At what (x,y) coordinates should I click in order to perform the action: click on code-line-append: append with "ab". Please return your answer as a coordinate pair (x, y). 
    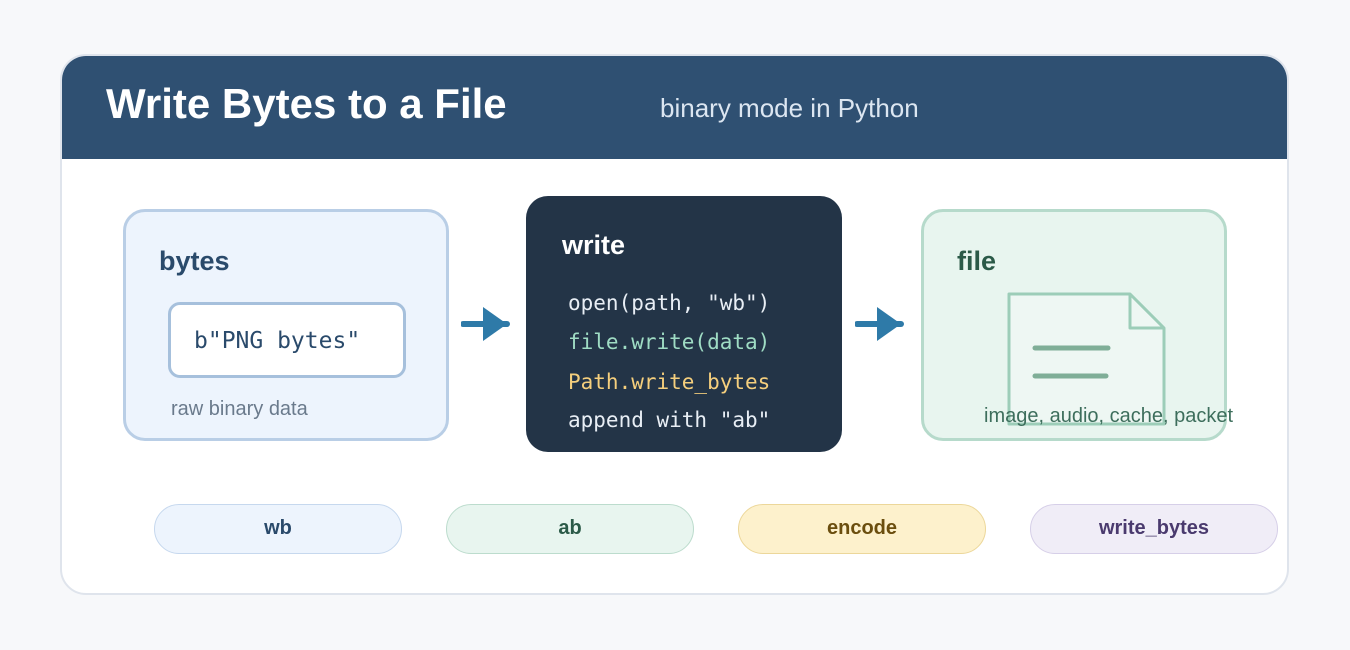
    Looking at the image, I should click on (669, 420).